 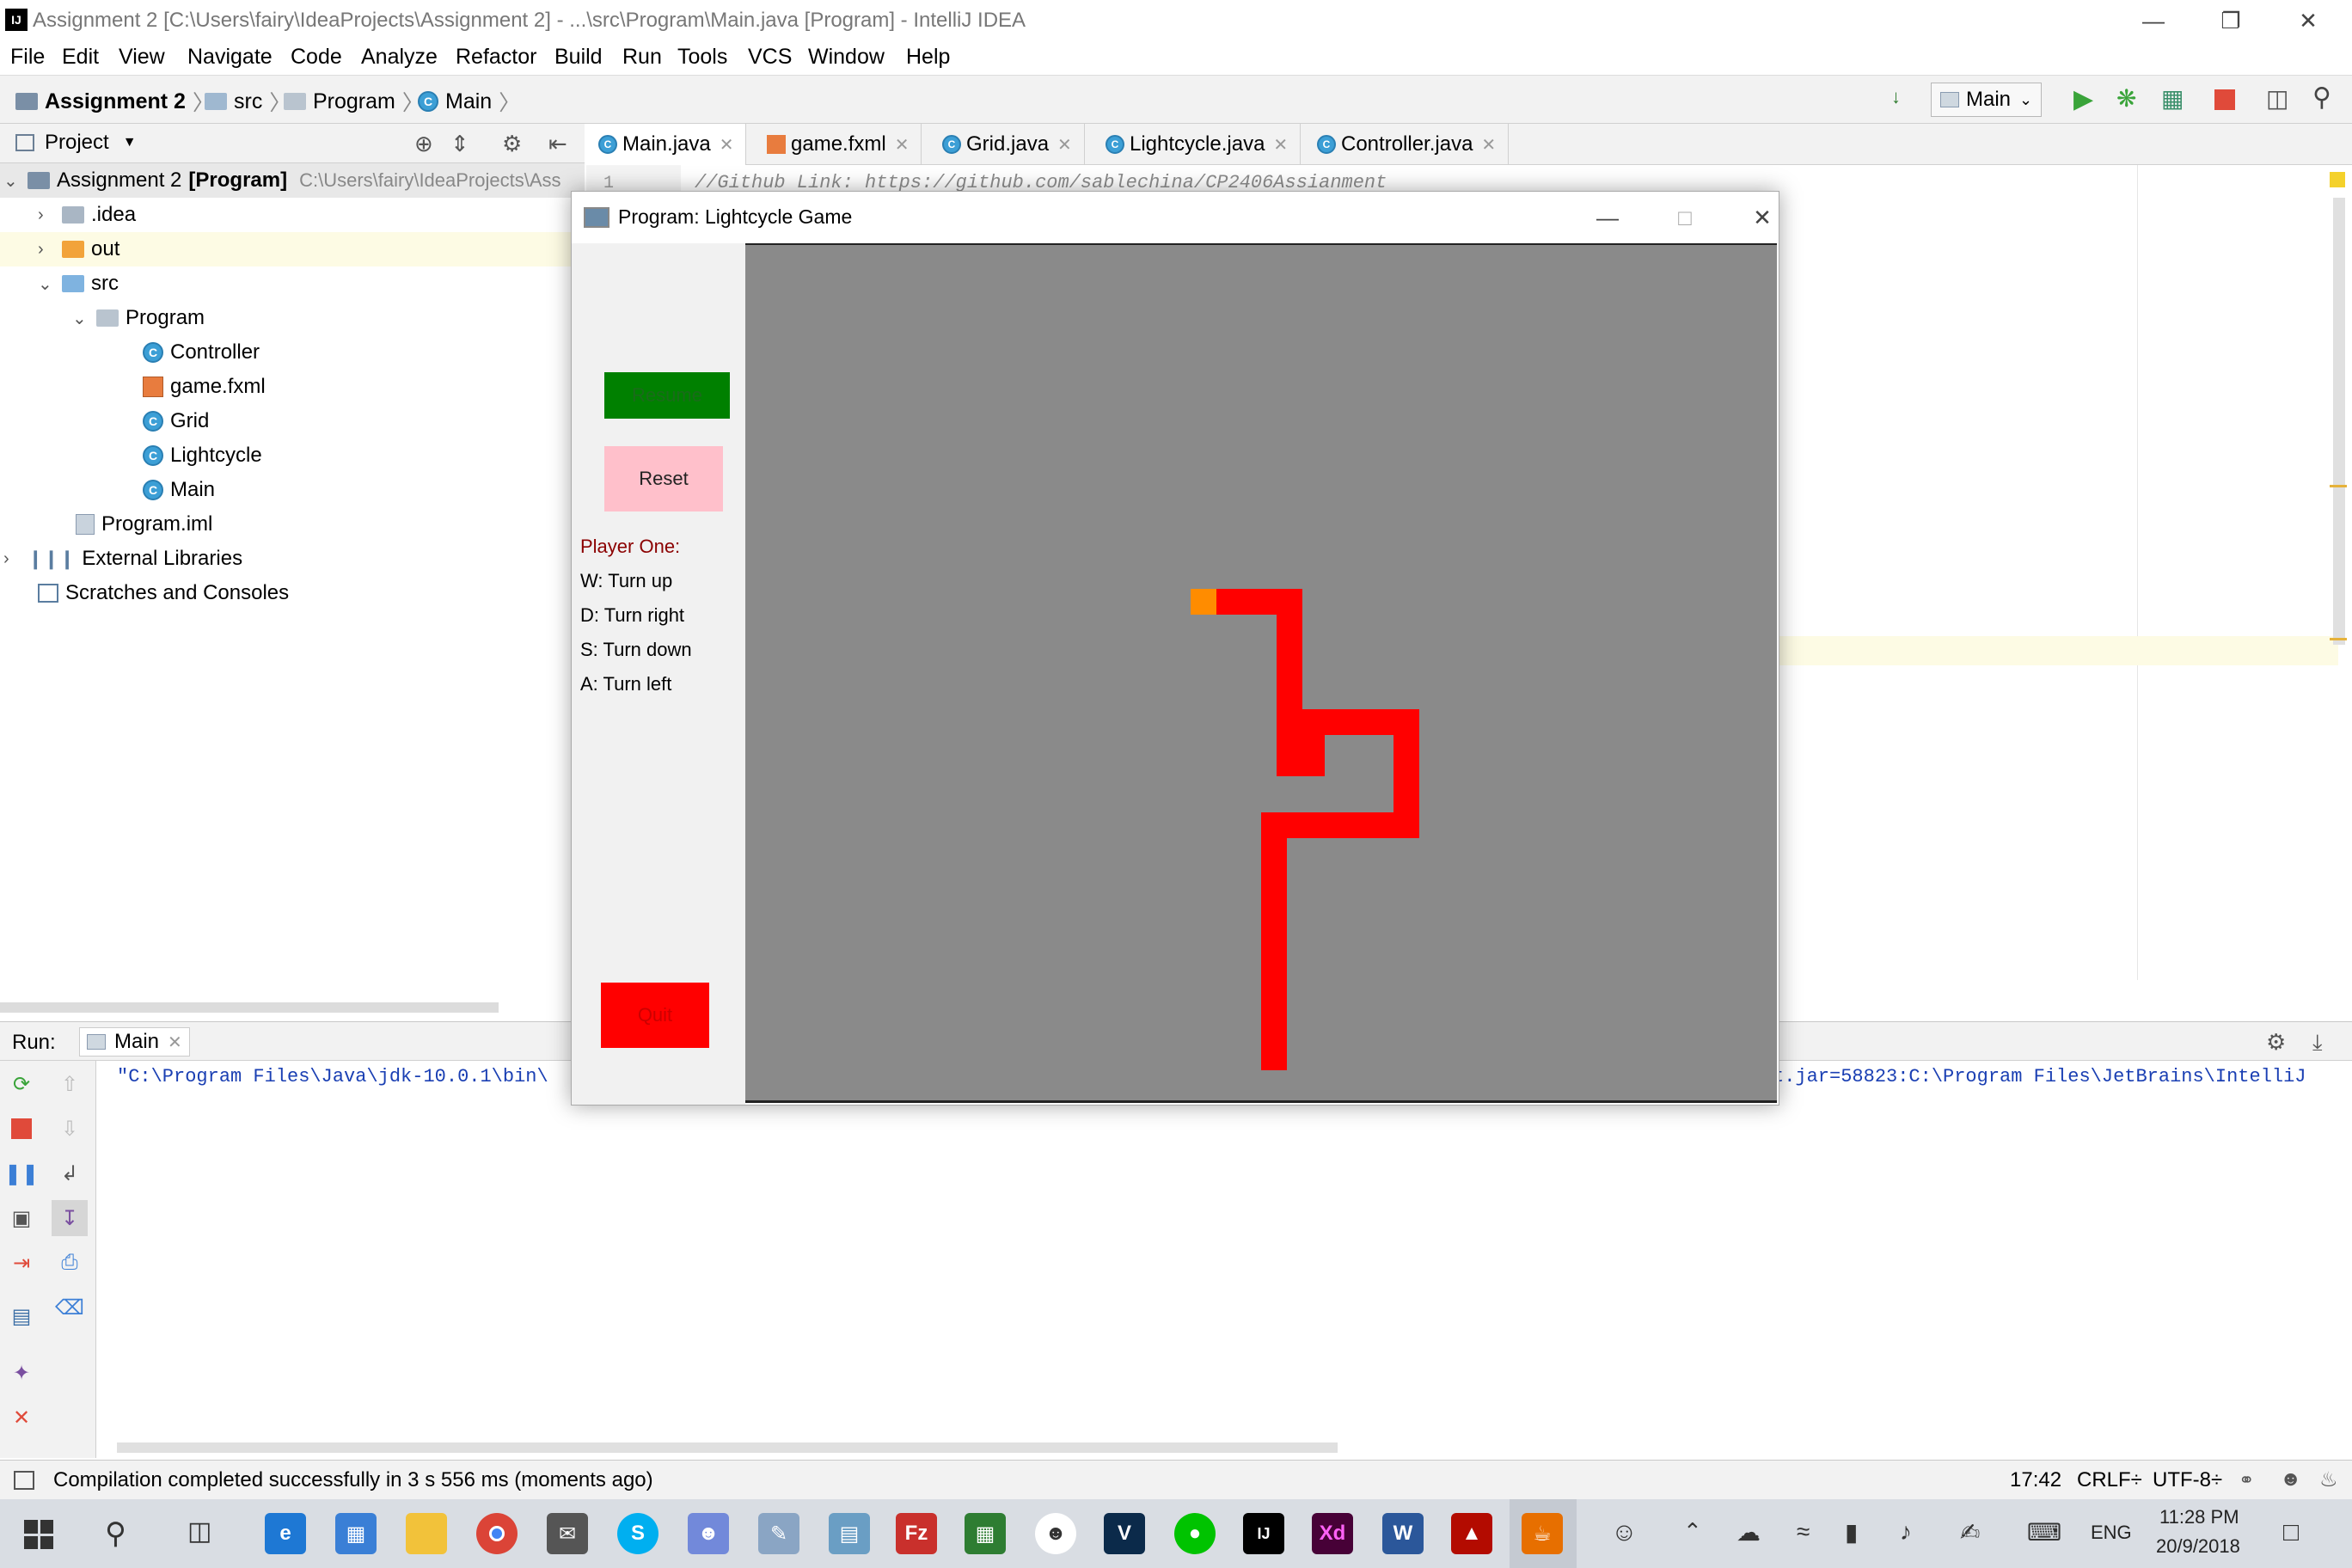 I want to click on show-hidden-icons-icon: ⌃, so click(x=1692, y=1531).